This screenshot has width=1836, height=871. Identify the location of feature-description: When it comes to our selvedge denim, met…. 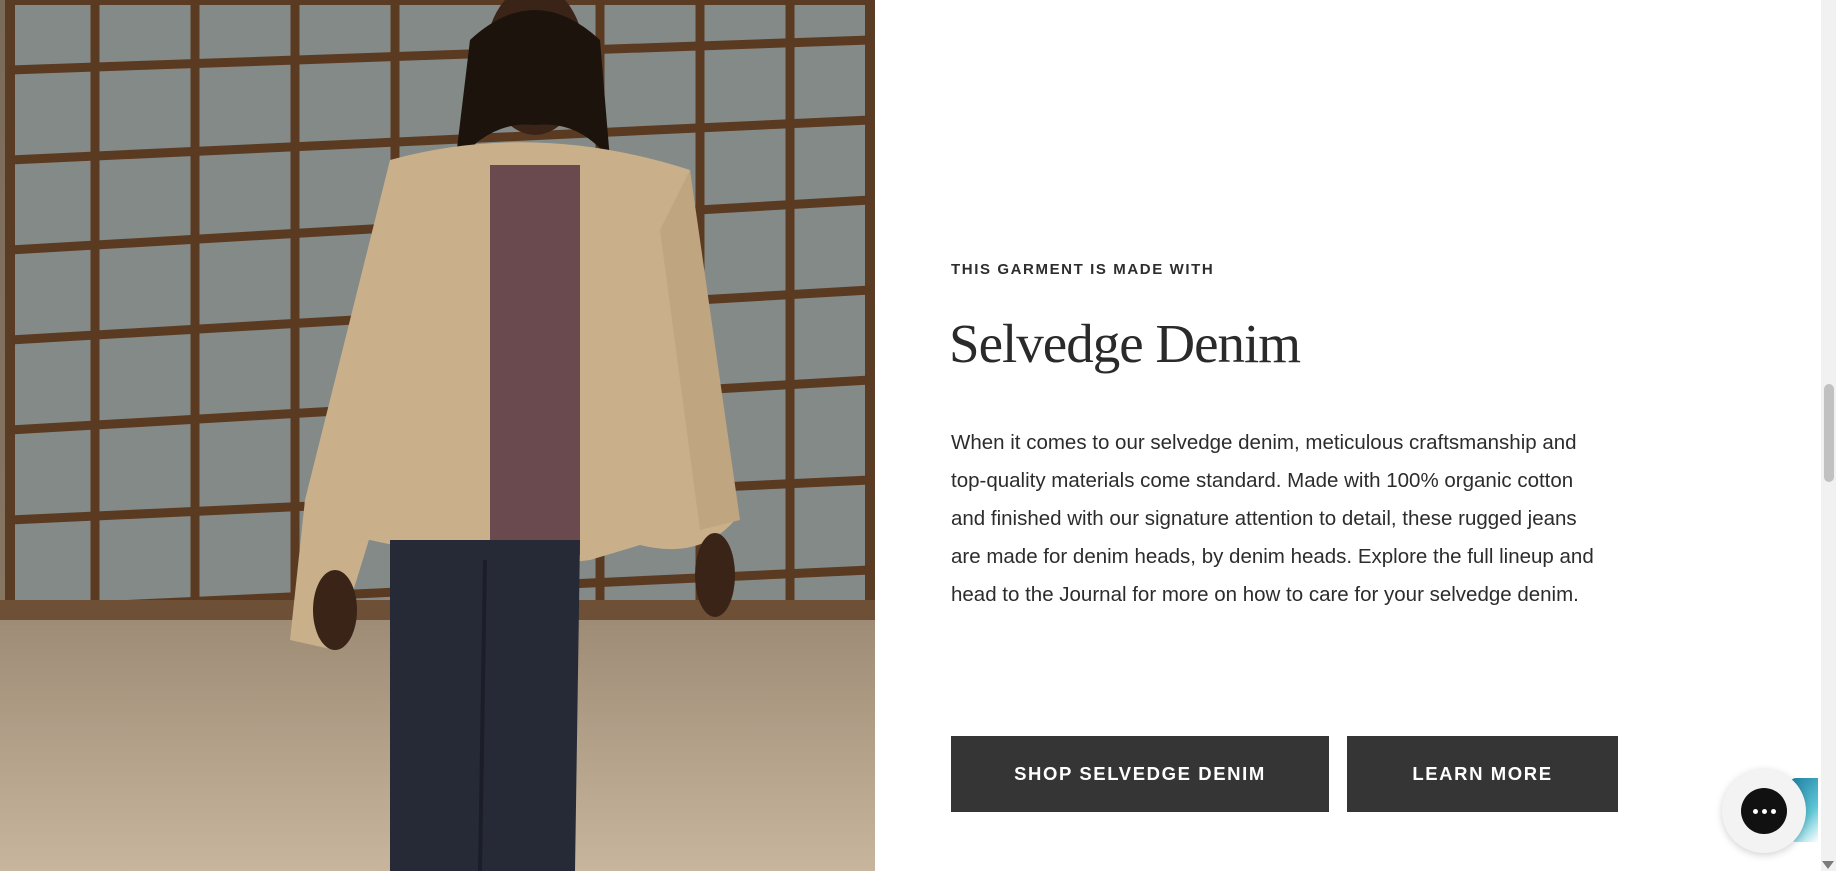
(1272, 518).